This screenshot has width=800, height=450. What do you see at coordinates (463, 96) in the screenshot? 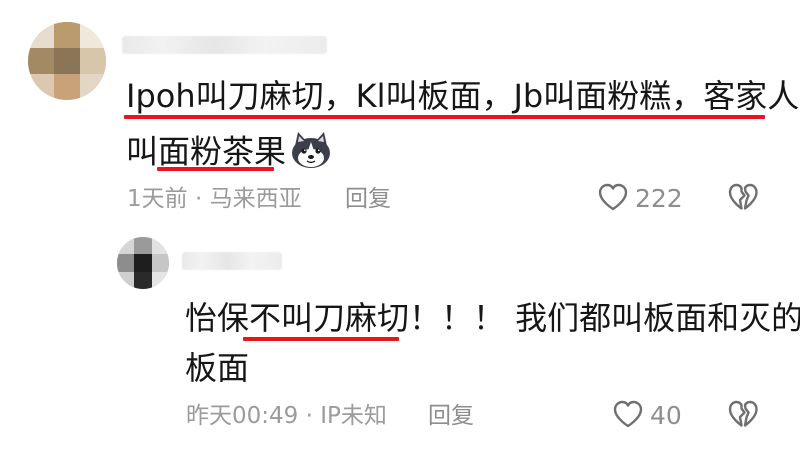
I see `comment-text-line-1: Ipoh叫刀麻切，Kl叫板面，Jb叫面粉糕，客家人` at bounding box center [463, 96].